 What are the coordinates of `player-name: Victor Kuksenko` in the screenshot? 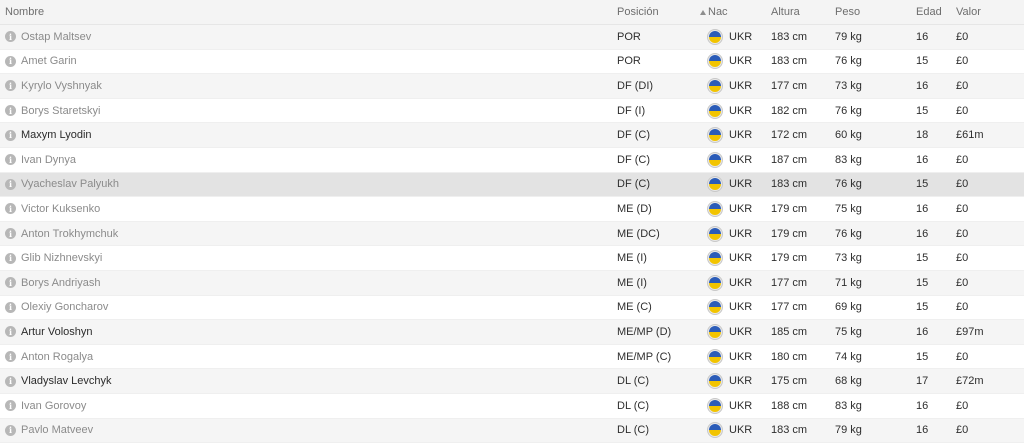 It's located at (60, 209).